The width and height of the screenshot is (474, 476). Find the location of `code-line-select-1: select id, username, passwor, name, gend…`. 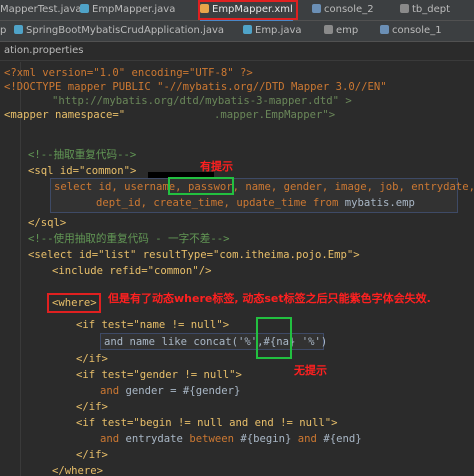

code-line-select-1: select id, username, passwor, name, gend… is located at coordinates (264, 187).